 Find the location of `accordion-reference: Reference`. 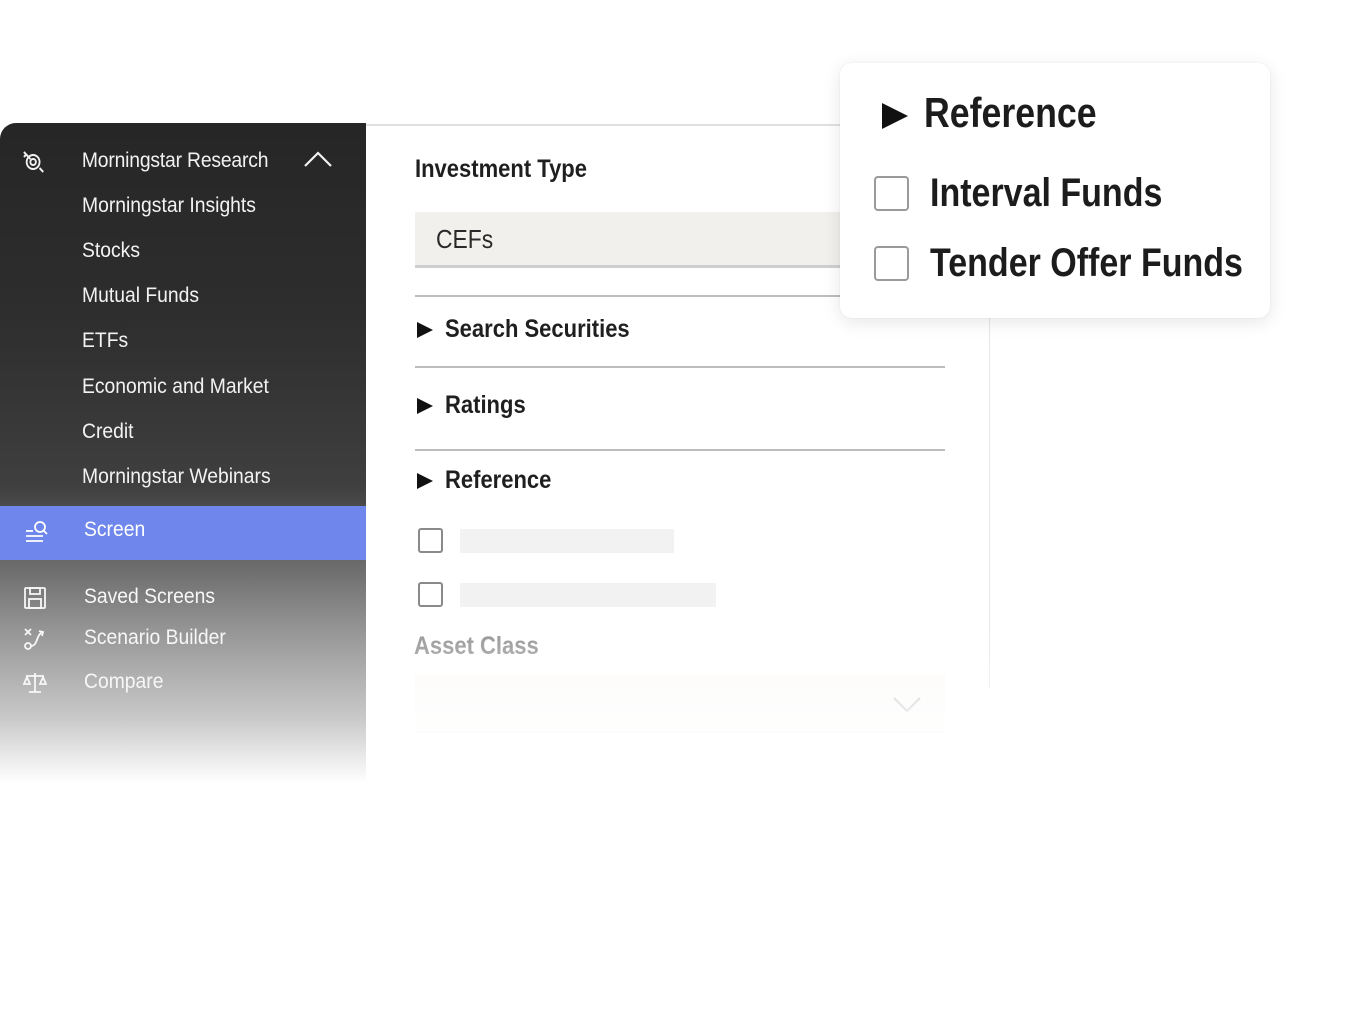

accordion-reference: Reference is located at coordinates (491, 480).